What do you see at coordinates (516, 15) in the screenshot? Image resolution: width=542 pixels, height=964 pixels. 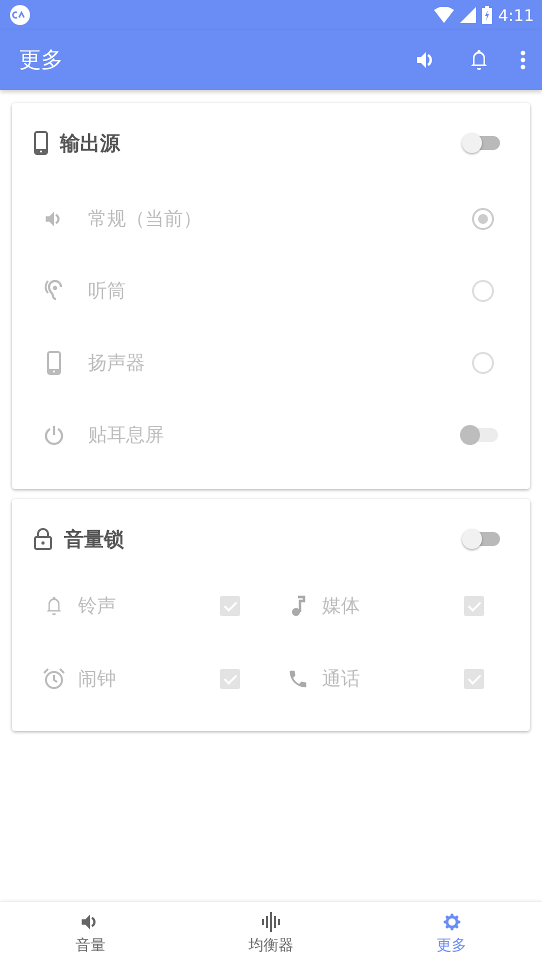 I see `status-time: 4:11` at bounding box center [516, 15].